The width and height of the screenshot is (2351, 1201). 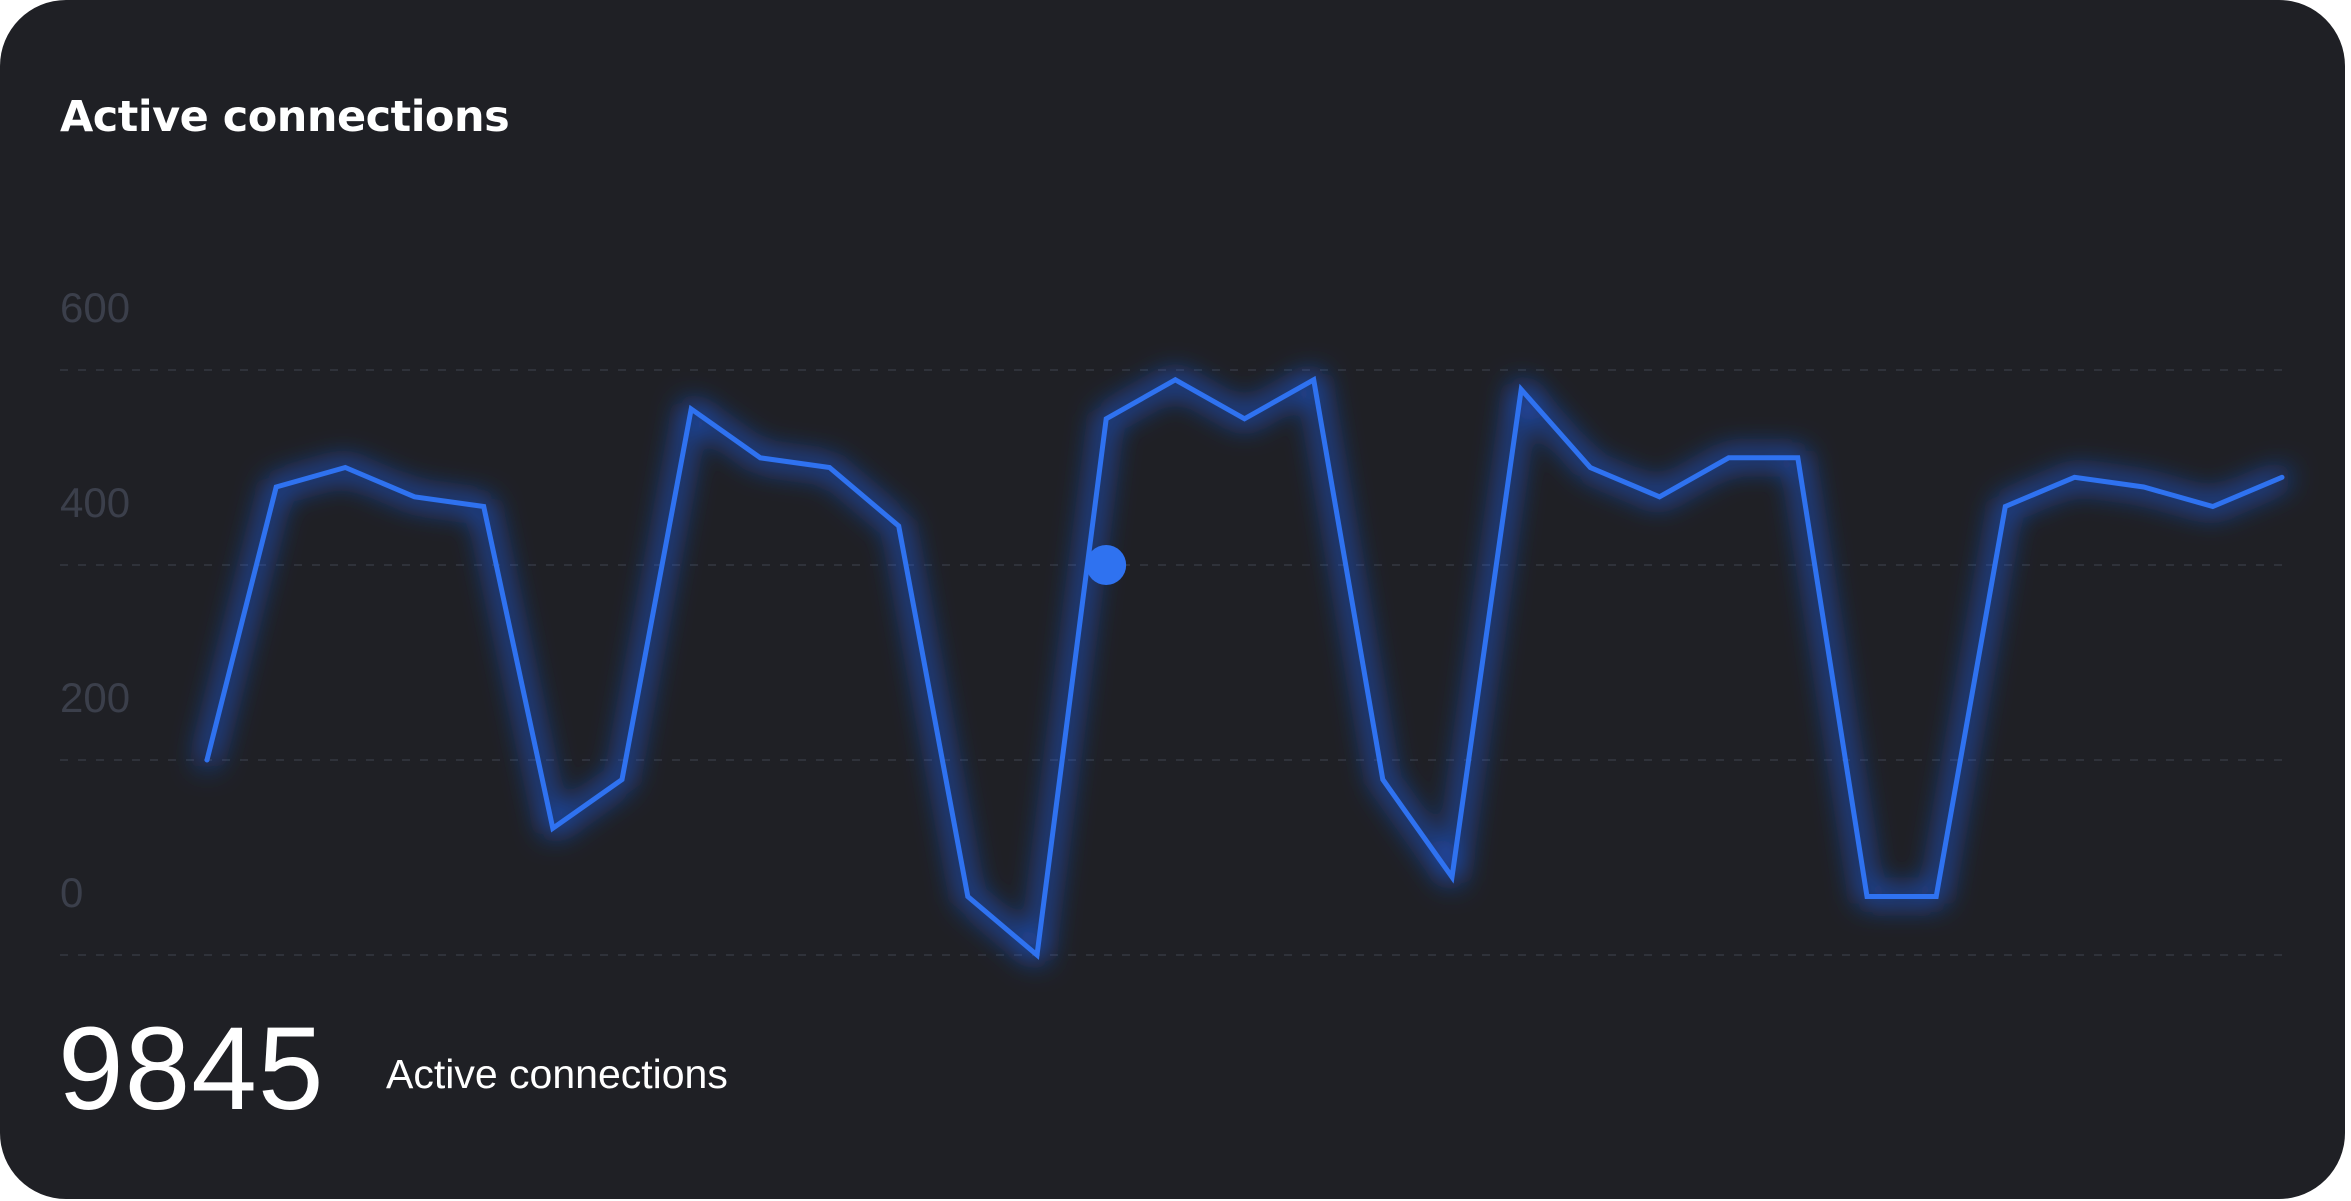 What do you see at coordinates (557, 1074) in the screenshot?
I see `metric-caption: Active connections` at bounding box center [557, 1074].